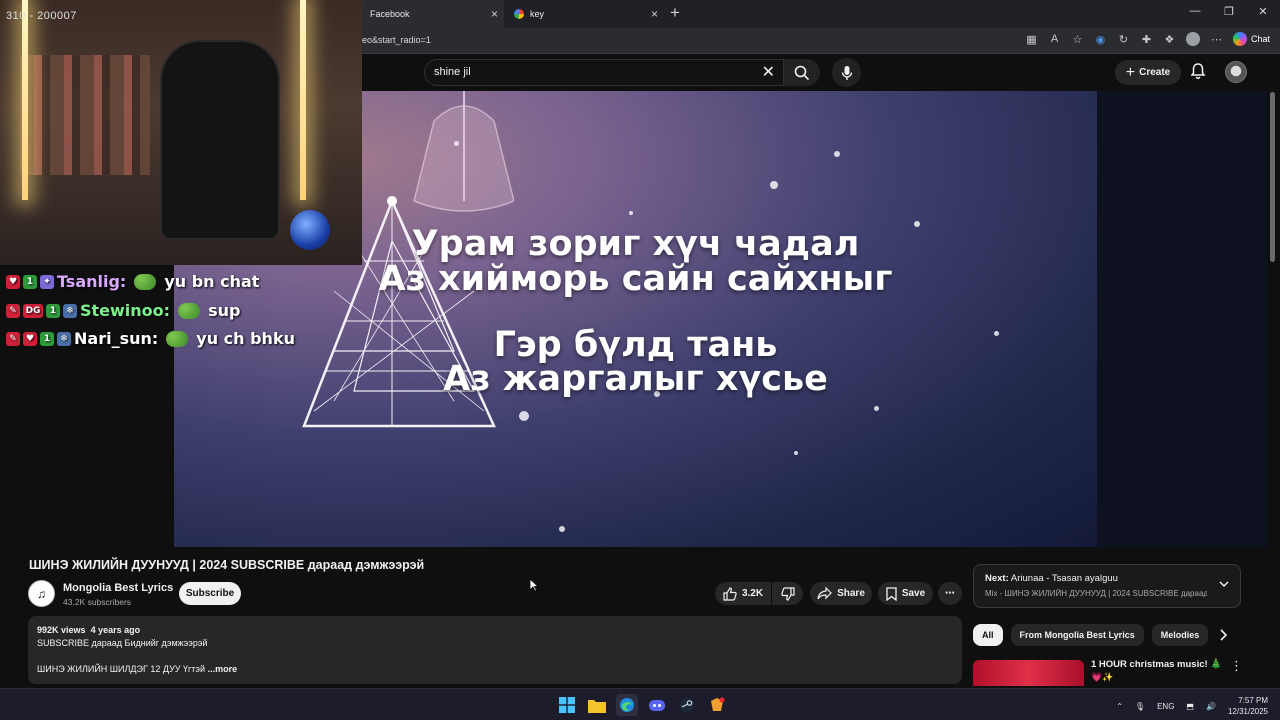  I want to click on steam-icon, so click(687, 705).